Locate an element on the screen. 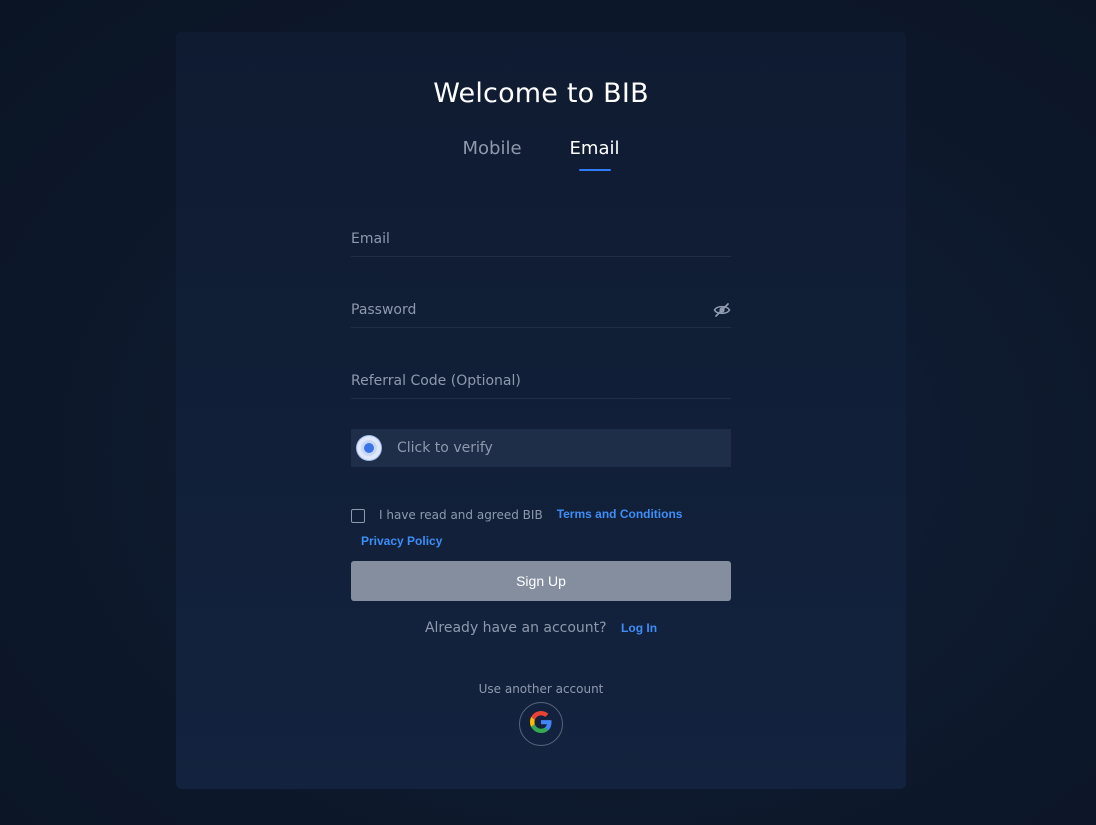 The height and width of the screenshot is (825, 1096). terms-link: Terms and Conditions is located at coordinates (620, 514).